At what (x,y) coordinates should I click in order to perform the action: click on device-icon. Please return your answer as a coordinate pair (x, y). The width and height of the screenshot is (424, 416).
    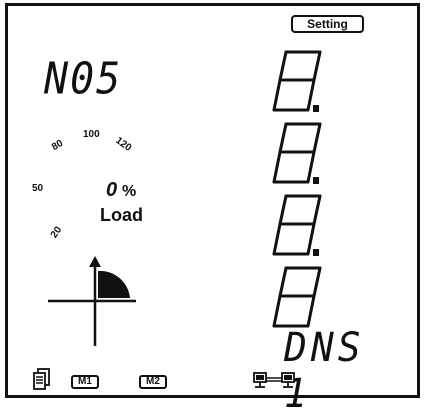
    Looking at the image, I should click on (41, 379).